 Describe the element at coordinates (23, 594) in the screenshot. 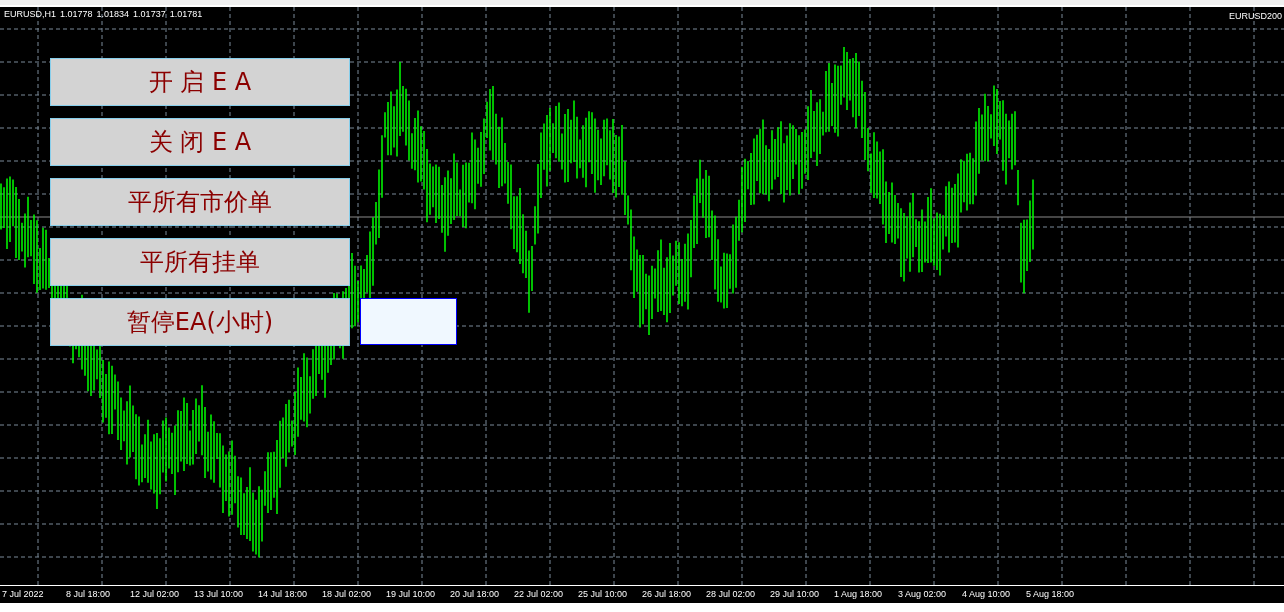

I see `time-axis-label: 7 Jul 2022` at that location.